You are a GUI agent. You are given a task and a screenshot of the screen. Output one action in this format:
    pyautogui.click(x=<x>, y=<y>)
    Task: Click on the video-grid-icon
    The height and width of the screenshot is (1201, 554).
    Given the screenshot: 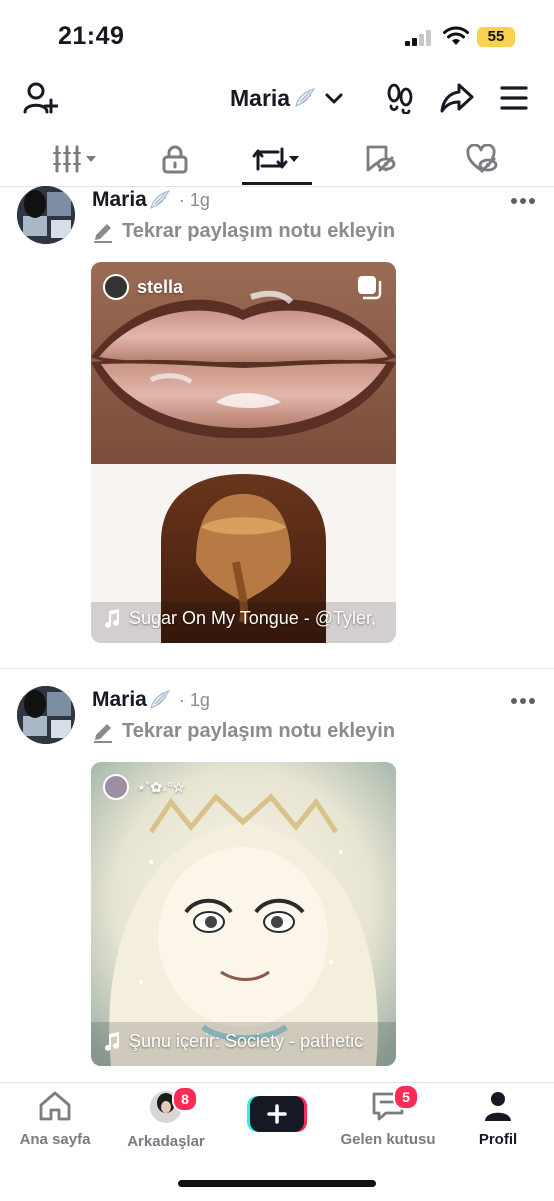 What is the action you would take?
    pyautogui.click(x=74, y=159)
    